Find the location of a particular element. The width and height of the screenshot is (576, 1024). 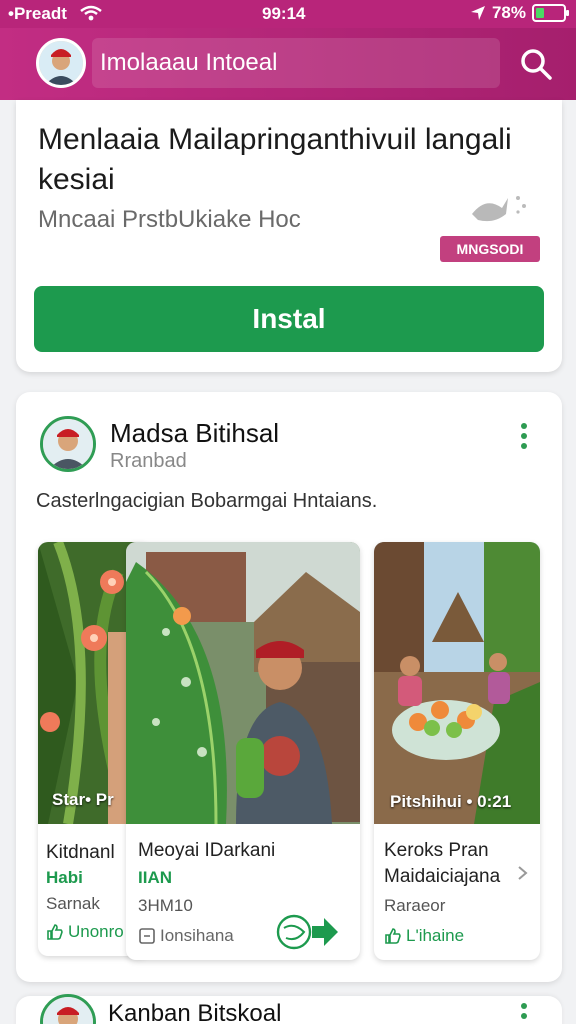

install-button: Instal is located at coordinates (289, 319).